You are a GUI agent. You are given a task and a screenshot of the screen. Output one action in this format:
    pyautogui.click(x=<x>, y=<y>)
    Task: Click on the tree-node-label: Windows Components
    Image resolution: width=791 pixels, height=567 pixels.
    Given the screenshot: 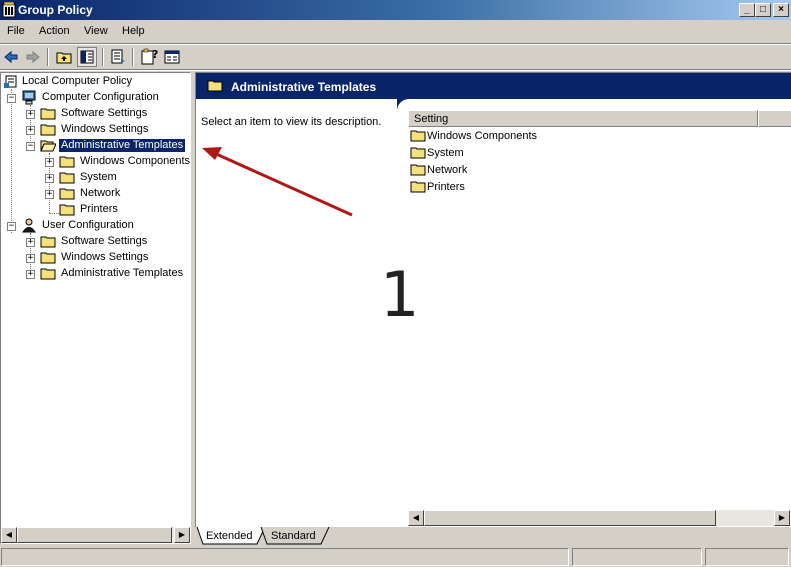 What is the action you would take?
    pyautogui.click(x=135, y=161)
    